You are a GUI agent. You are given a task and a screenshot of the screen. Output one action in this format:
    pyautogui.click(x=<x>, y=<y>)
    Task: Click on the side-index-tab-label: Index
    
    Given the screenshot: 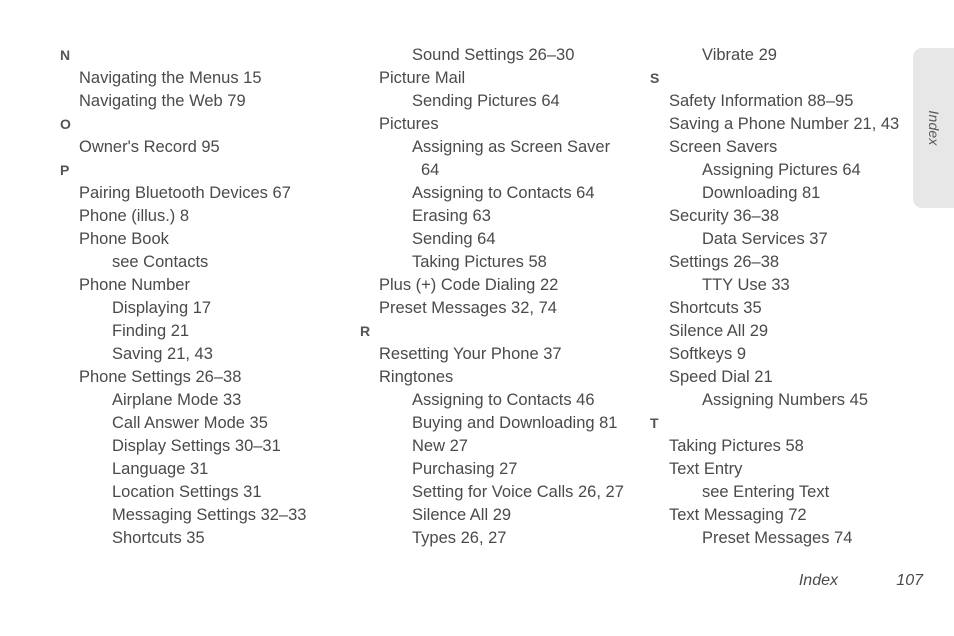 What is the action you would take?
    pyautogui.click(x=934, y=128)
    